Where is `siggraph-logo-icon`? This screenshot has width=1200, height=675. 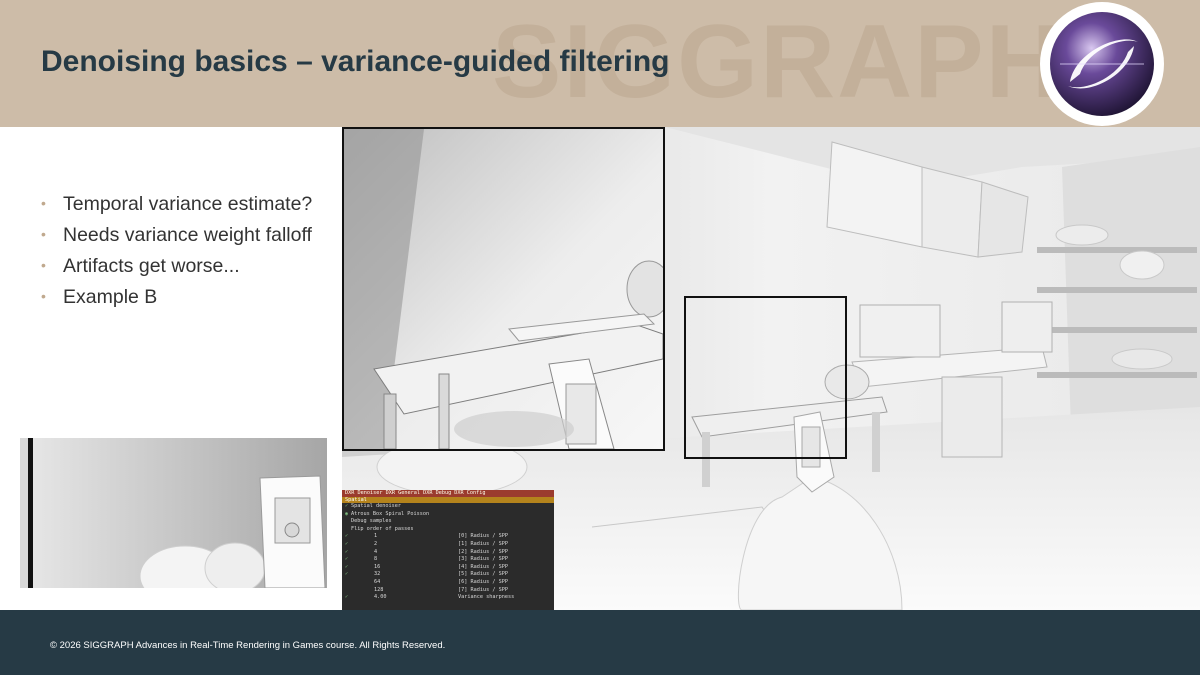 siggraph-logo-icon is located at coordinates (1102, 64).